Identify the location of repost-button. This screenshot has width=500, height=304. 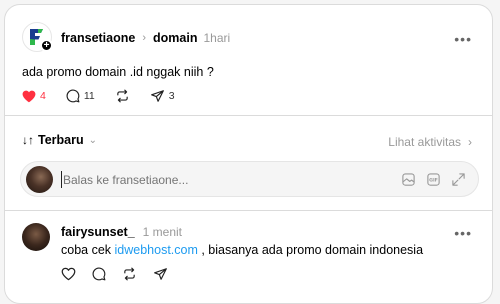
(122, 96).